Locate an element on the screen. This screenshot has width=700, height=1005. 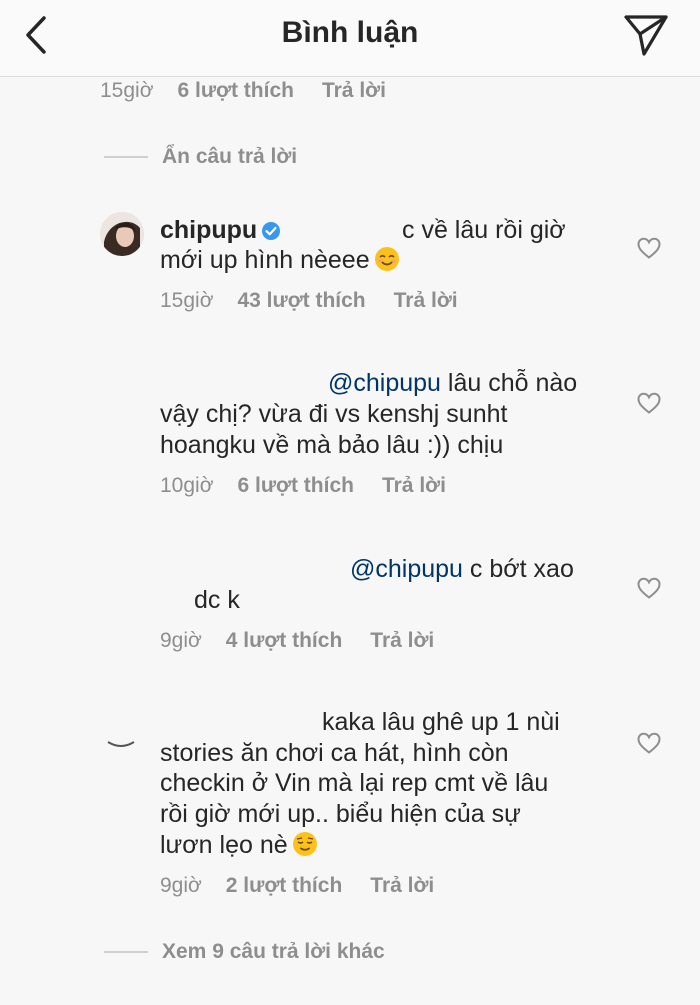
comment-text: lươn lẹo nè is located at coordinates (224, 845).